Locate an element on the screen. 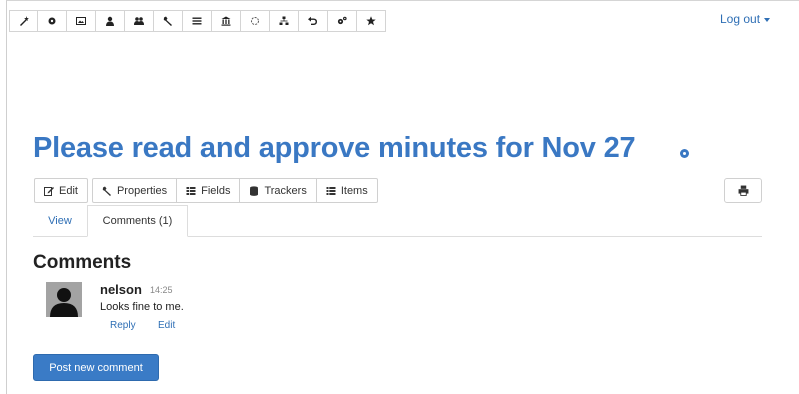 Image resolution: width=799 pixels, height=394 pixels. items-button: Items is located at coordinates (347, 190).